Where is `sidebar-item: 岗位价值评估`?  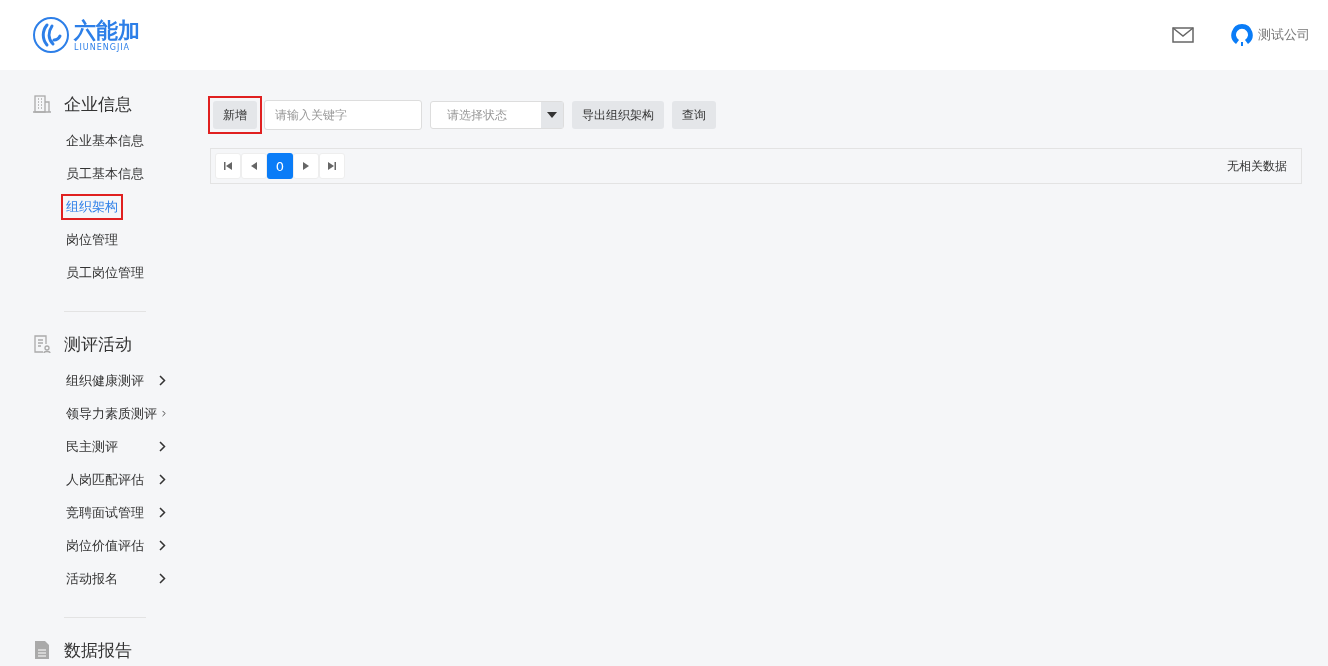
sidebar-item: 岗位价值评估 is located at coordinates (105, 545).